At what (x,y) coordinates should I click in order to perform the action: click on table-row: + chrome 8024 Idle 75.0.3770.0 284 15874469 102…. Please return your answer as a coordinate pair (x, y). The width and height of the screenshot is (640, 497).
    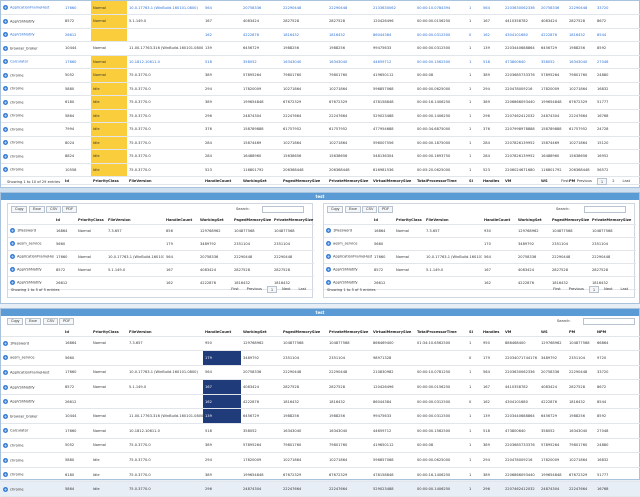
    Looking at the image, I should click on (320, 143).